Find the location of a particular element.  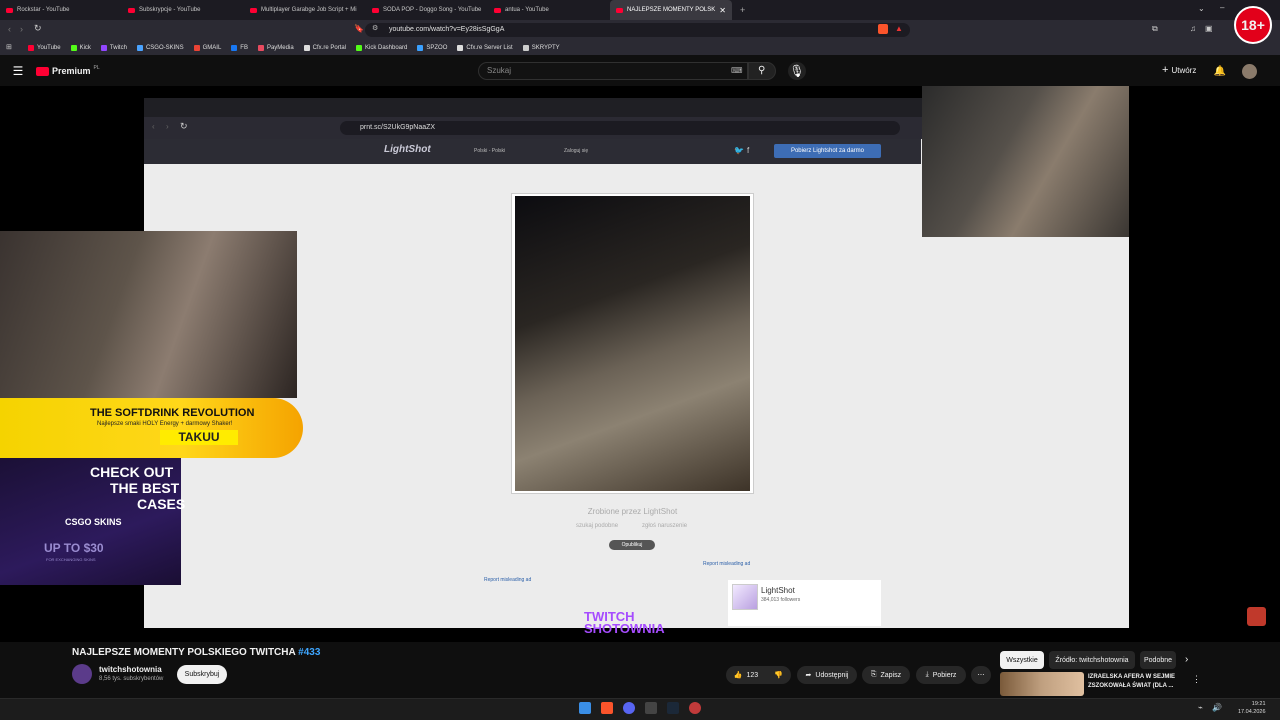

address-input: youtube.com/watch?v=Ey28isSgGgA is located at coordinates (637, 30).